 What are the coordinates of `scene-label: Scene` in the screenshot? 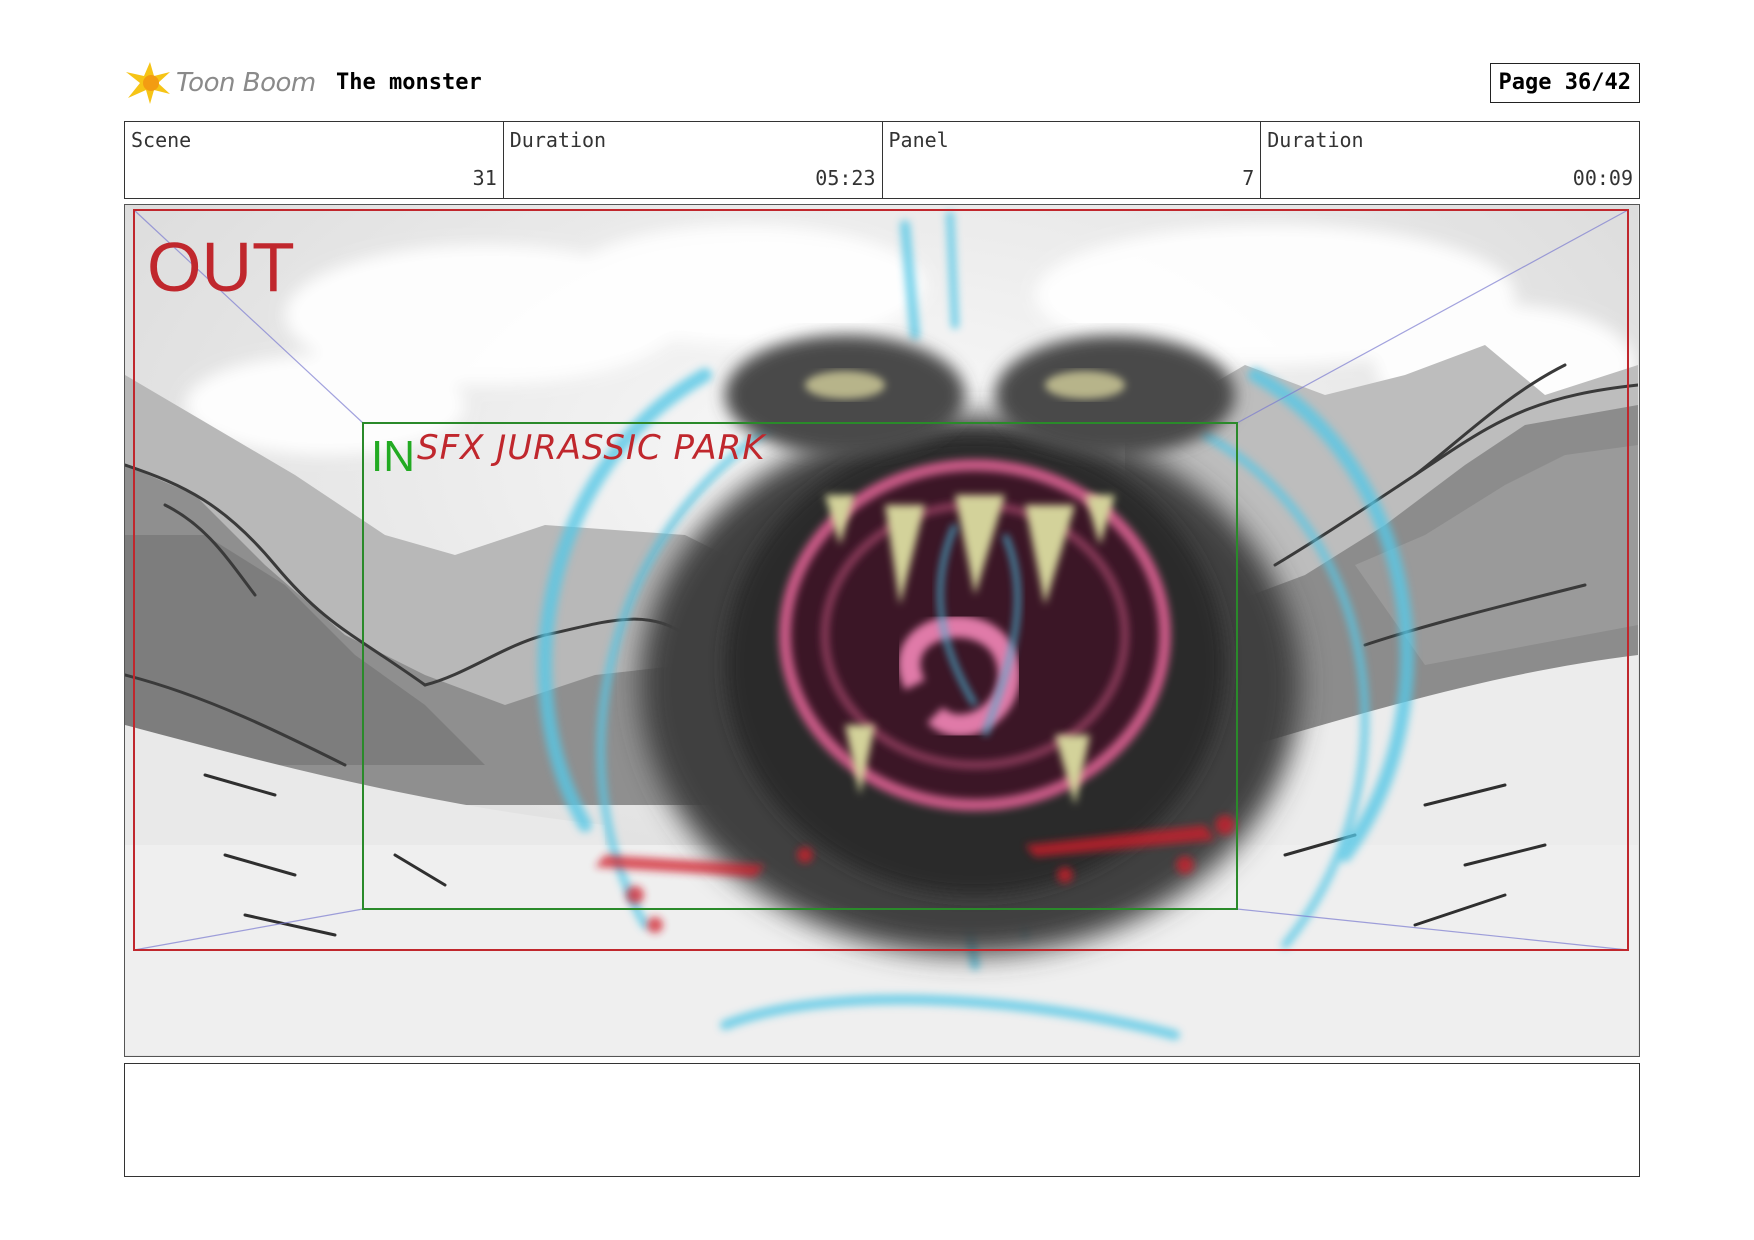 It's located at (161, 140).